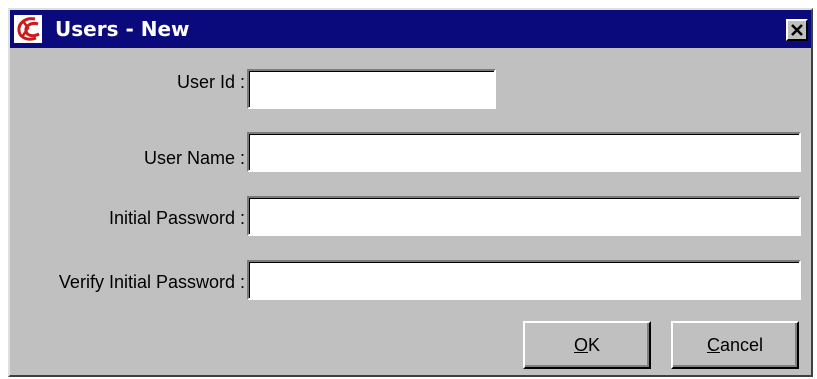  Describe the element at coordinates (210, 82) in the screenshot. I see `user-id-label: User Id :` at that location.